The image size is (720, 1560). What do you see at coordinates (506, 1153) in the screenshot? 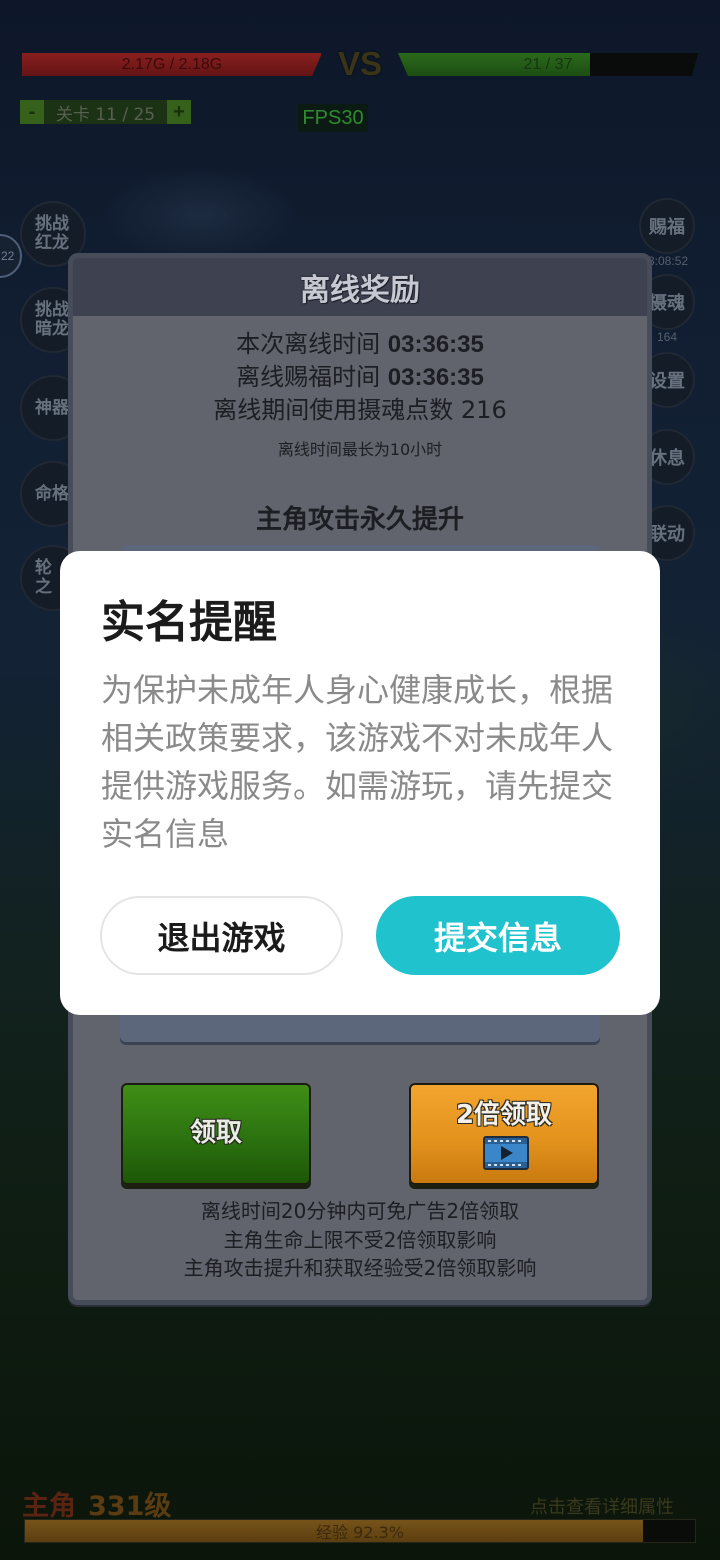
I see `video-ad-icon` at bounding box center [506, 1153].